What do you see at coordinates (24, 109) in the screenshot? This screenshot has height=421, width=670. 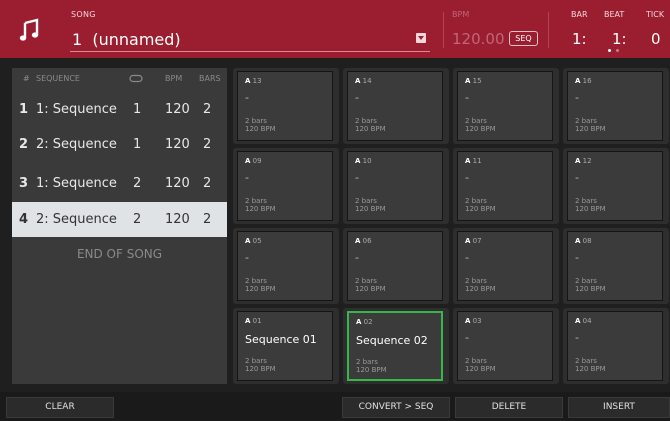 I see `row-number: 1` at bounding box center [24, 109].